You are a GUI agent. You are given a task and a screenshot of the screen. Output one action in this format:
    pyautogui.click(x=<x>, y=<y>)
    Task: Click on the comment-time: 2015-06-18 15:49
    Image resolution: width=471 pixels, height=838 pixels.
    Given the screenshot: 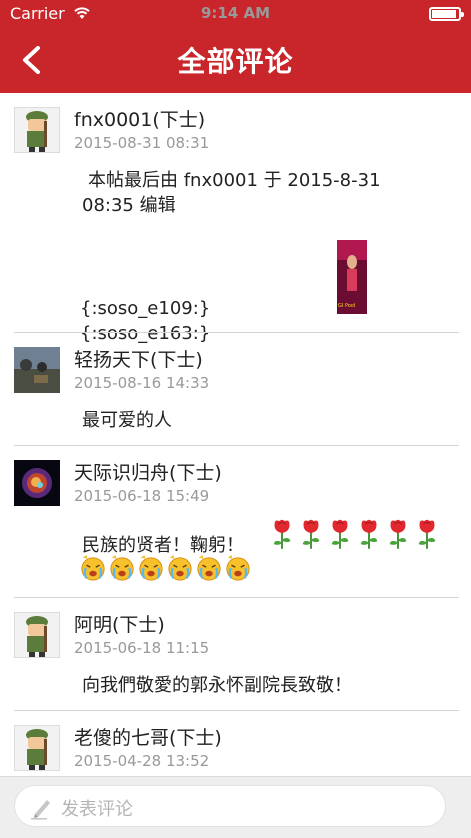 What is the action you would take?
    pyautogui.click(x=142, y=496)
    